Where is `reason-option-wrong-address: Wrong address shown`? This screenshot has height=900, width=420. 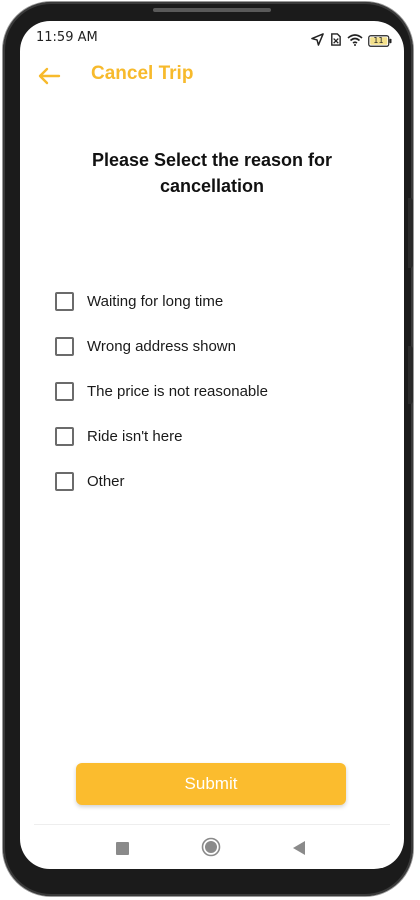 reason-option-wrong-address: Wrong address shown is located at coordinates (215, 346).